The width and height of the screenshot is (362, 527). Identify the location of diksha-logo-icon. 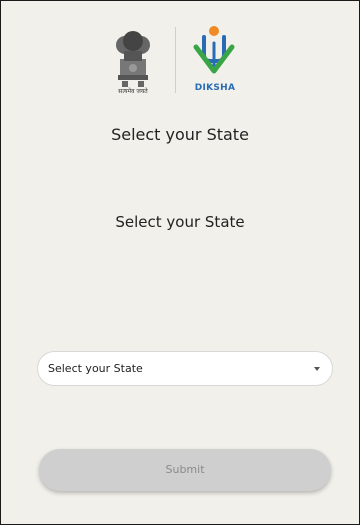
(214, 50).